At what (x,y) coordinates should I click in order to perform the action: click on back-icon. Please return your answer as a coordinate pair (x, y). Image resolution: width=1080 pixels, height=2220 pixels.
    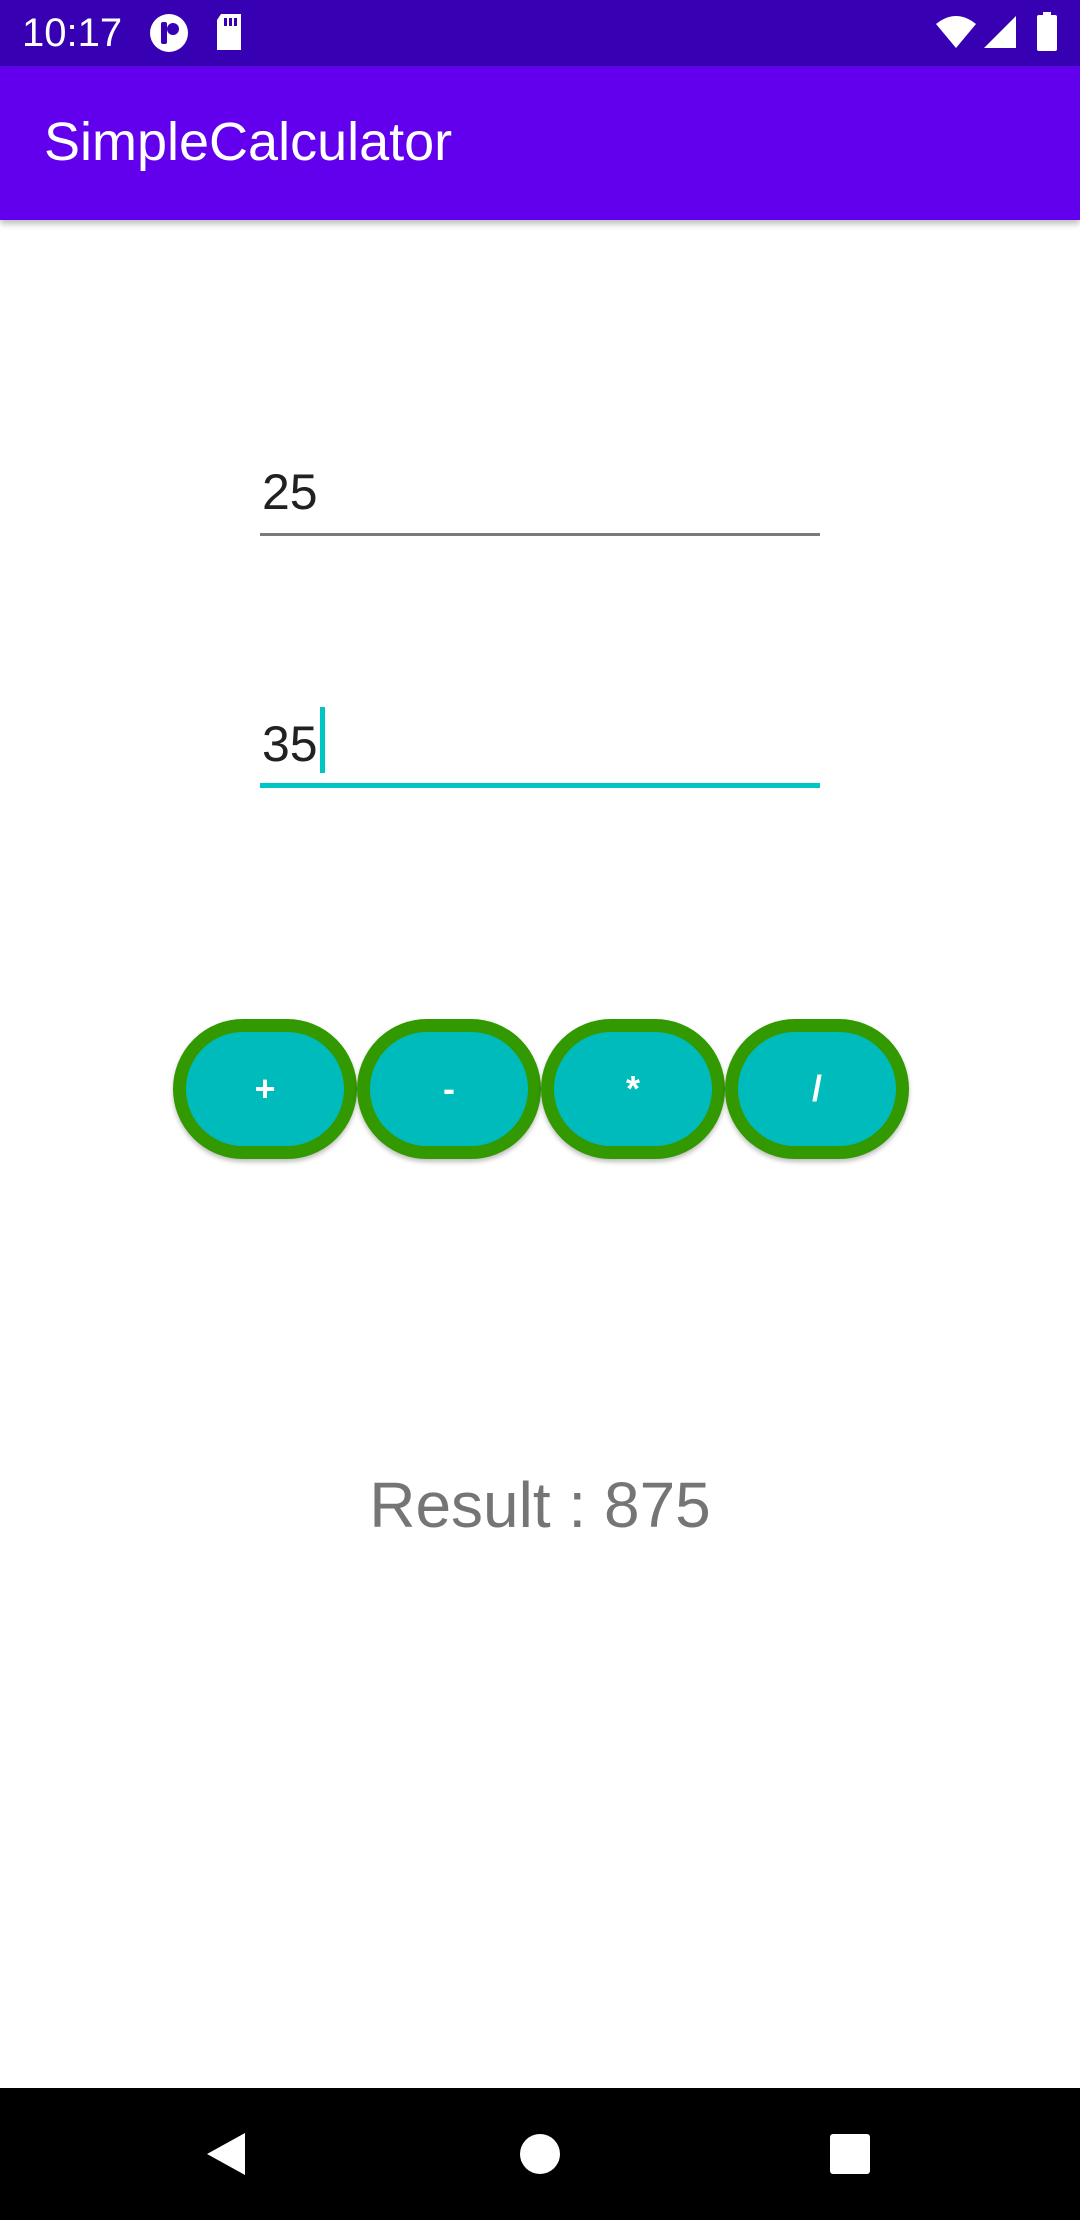
    Looking at the image, I should click on (226, 2154).